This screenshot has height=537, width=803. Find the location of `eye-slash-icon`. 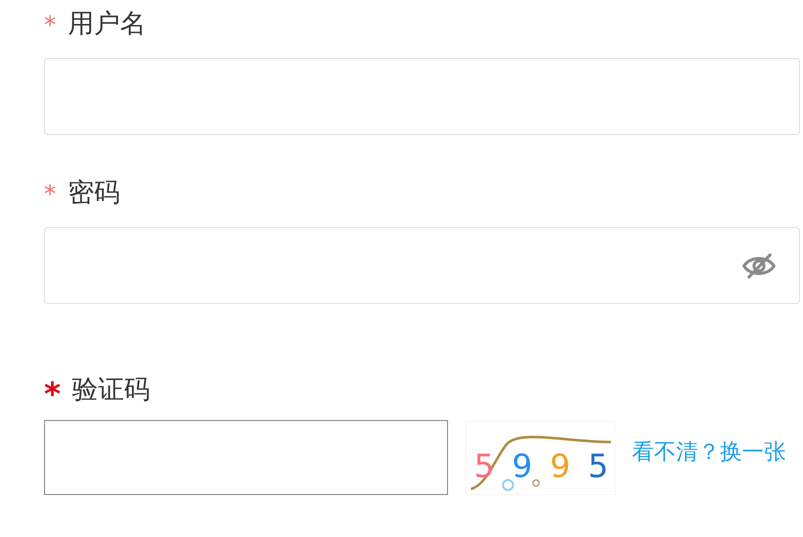

eye-slash-icon is located at coordinates (759, 266).